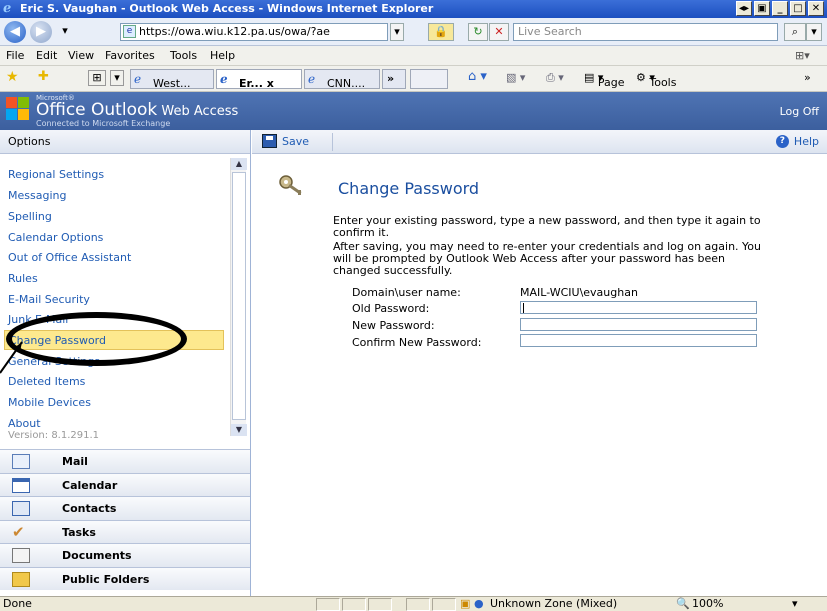 The width and height of the screenshot is (827, 611). I want to click on module-mail: Mail, so click(125, 461).